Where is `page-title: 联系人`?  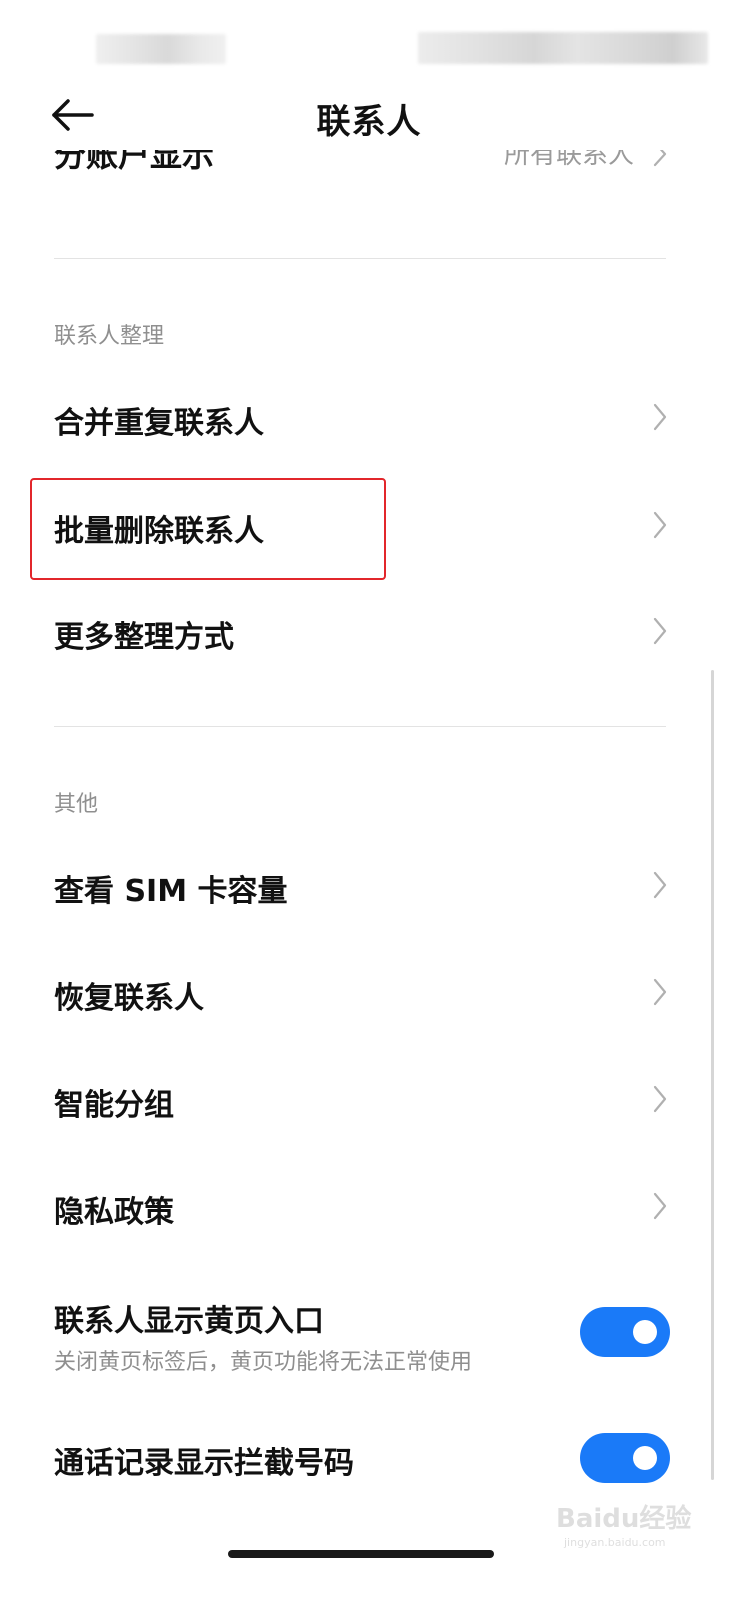
page-title: 联系人 is located at coordinates (369, 122).